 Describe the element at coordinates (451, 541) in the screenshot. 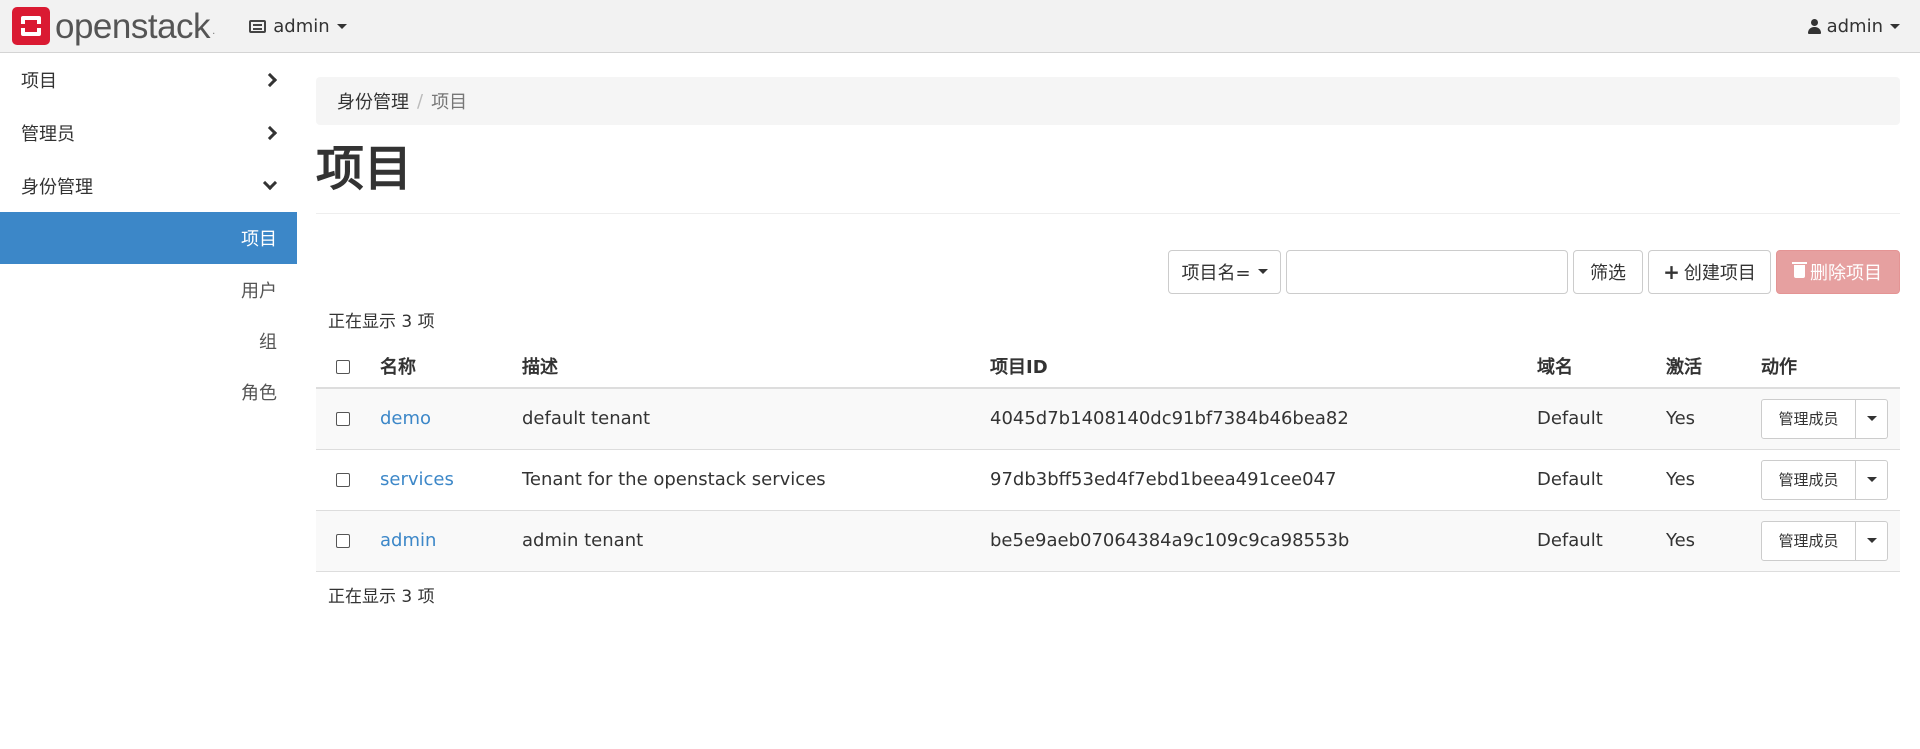

I see `project-name-cell: admin` at that location.